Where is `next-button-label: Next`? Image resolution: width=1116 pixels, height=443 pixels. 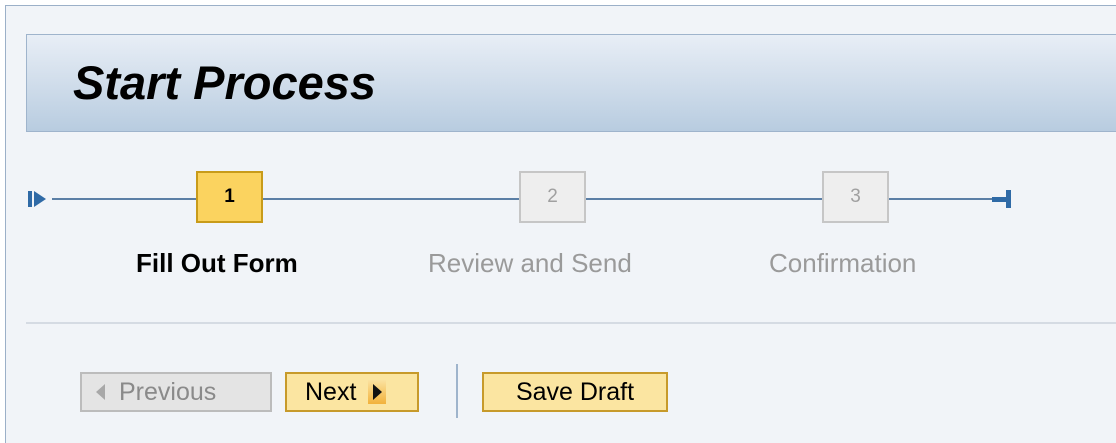 next-button-label: Next is located at coordinates (331, 391).